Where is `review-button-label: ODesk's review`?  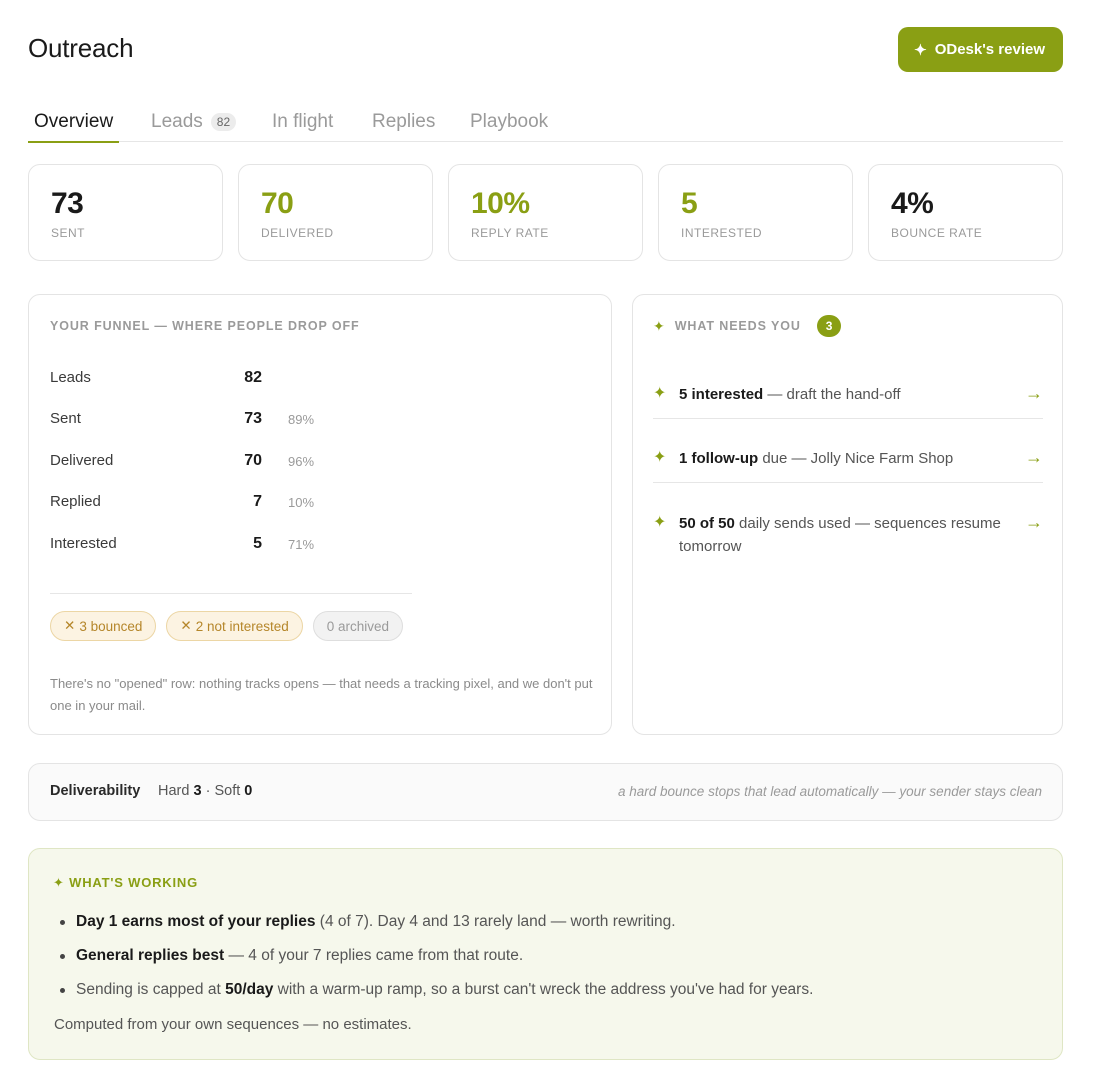 review-button-label: ODesk's review is located at coordinates (989, 49).